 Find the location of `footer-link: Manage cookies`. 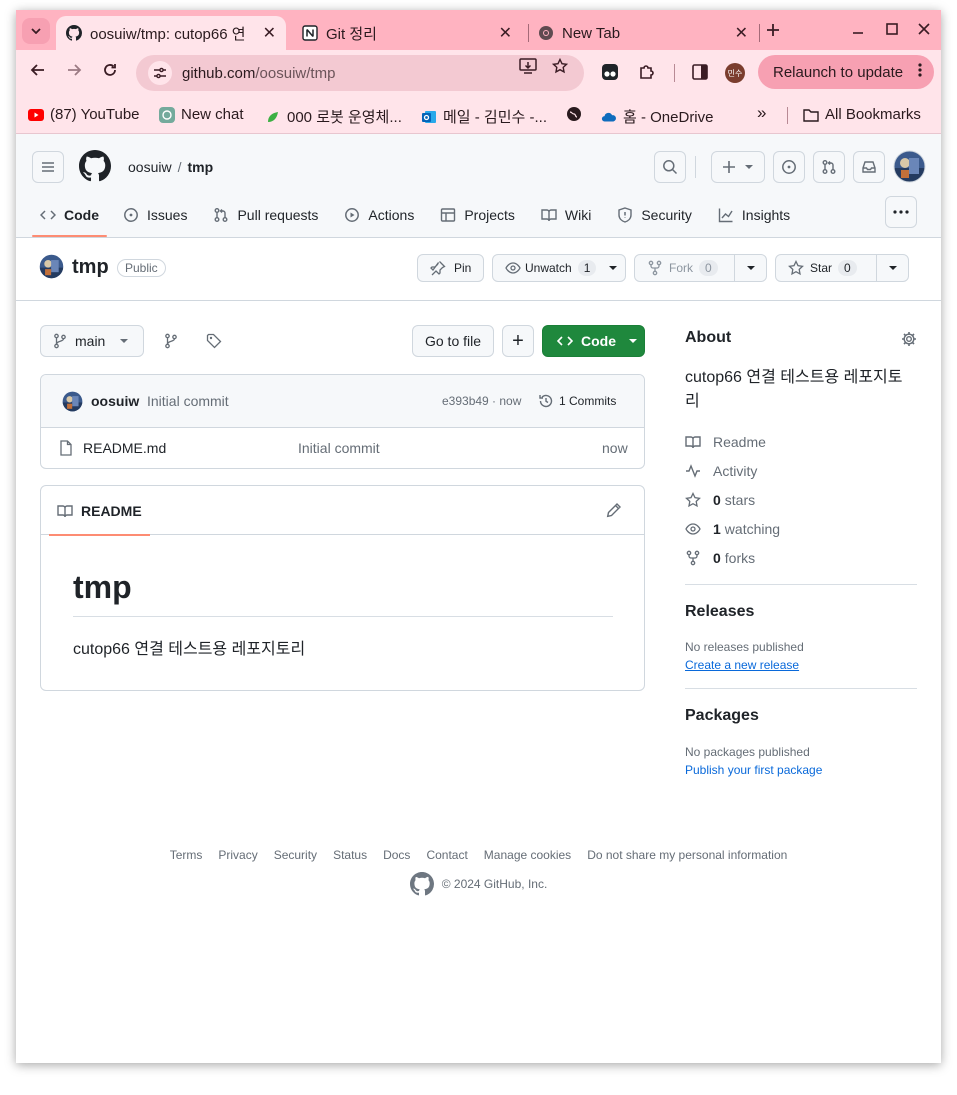

footer-link: Manage cookies is located at coordinates (527, 855).